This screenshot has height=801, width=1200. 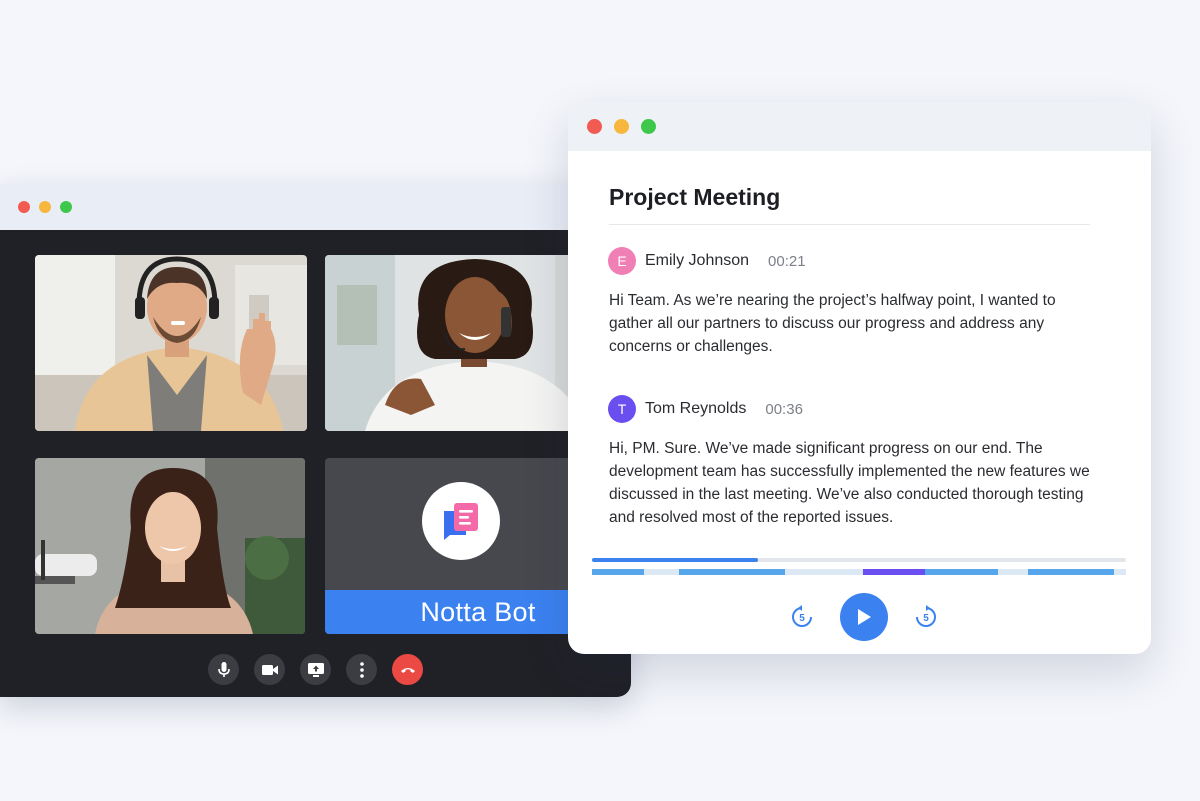 What do you see at coordinates (315, 207) in the screenshot?
I see `call-window-titlebar` at bounding box center [315, 207].